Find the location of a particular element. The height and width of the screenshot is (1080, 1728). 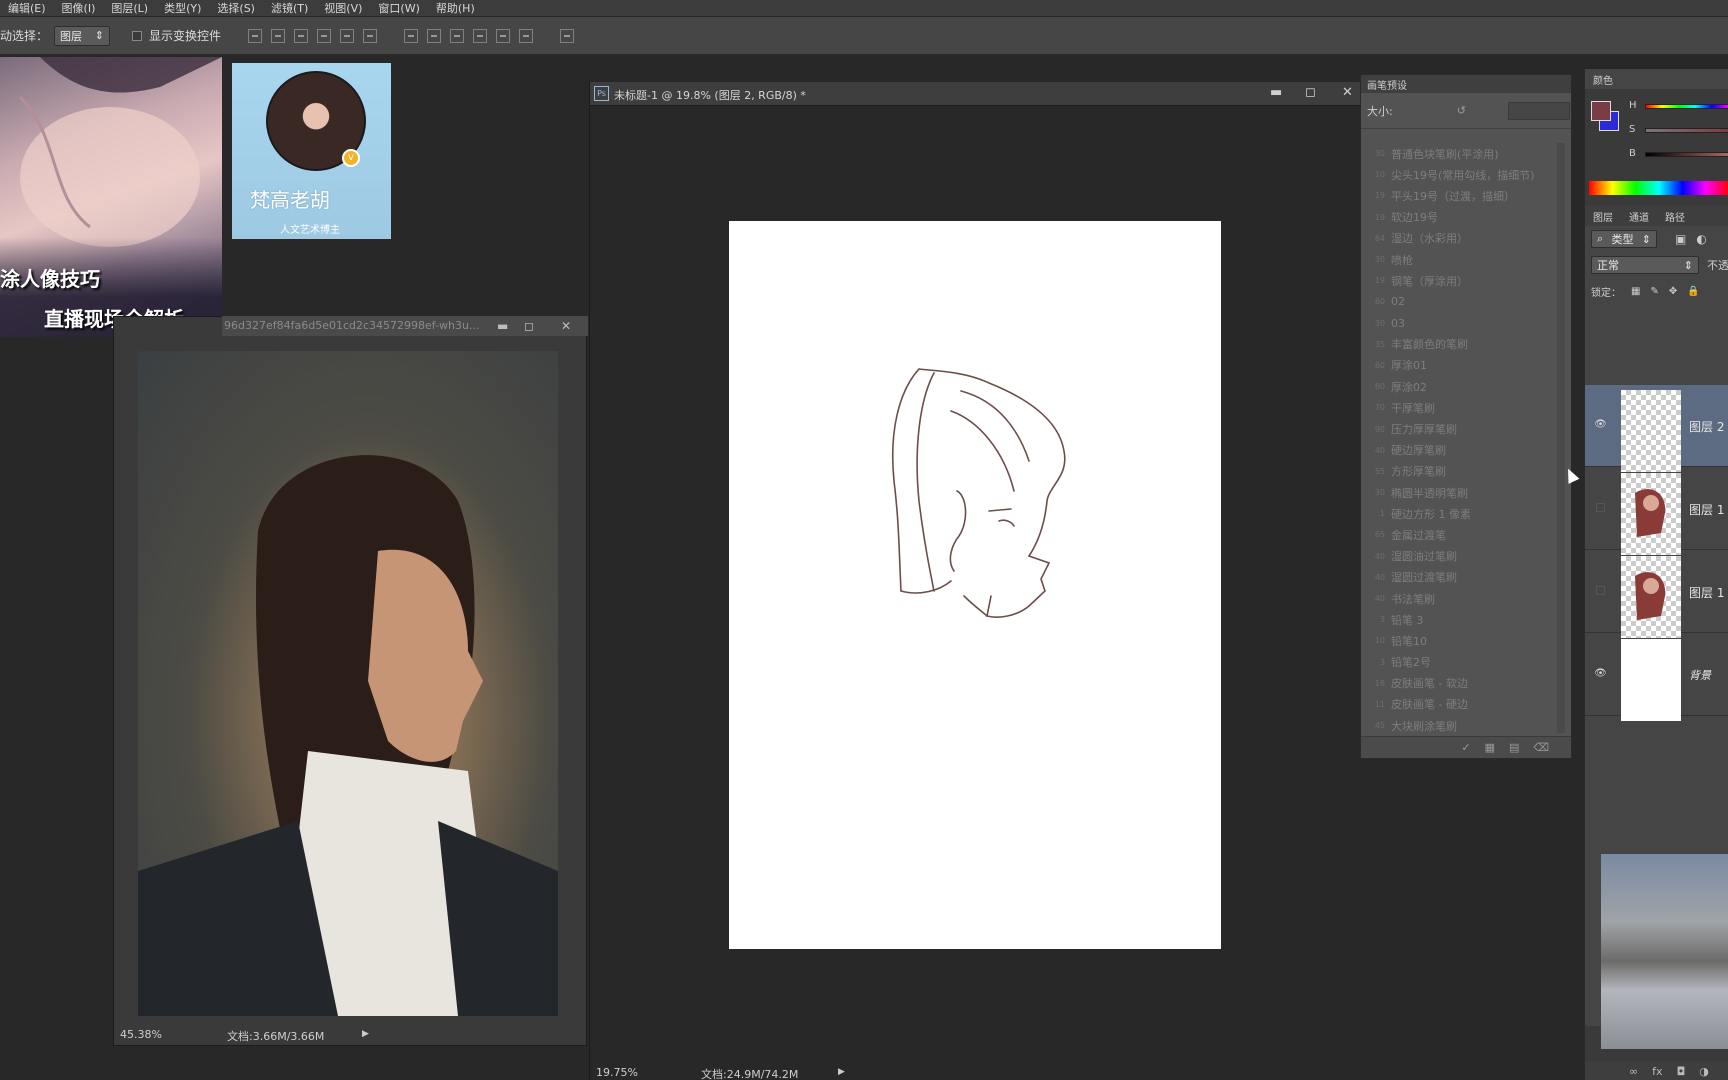

mask-icon: ◘ is located at coordinates (1681, 1071).